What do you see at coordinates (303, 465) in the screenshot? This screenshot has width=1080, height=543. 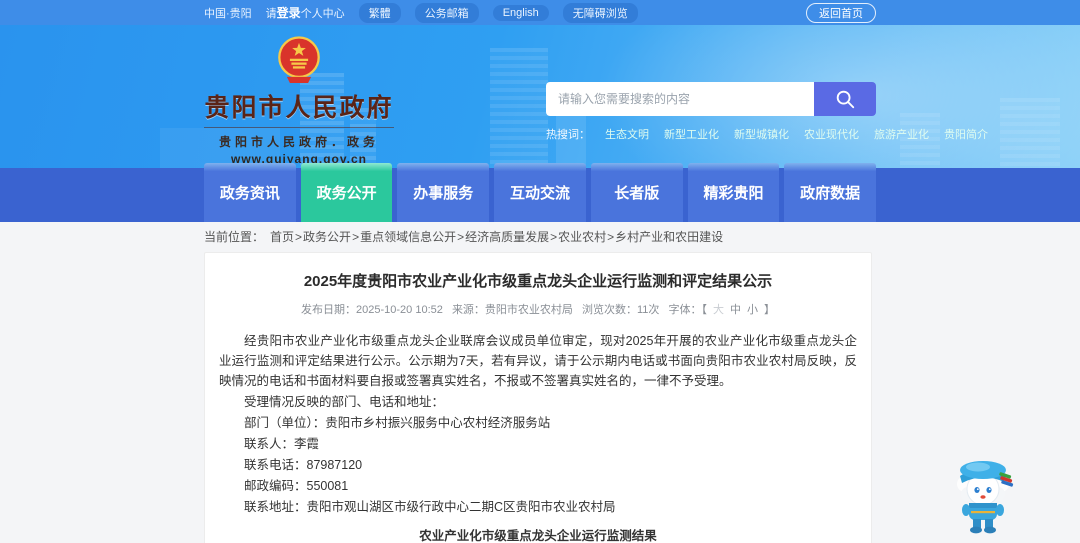 I see `article-paragraph: 联系电话：87987120` at bounding box center [303, 465].